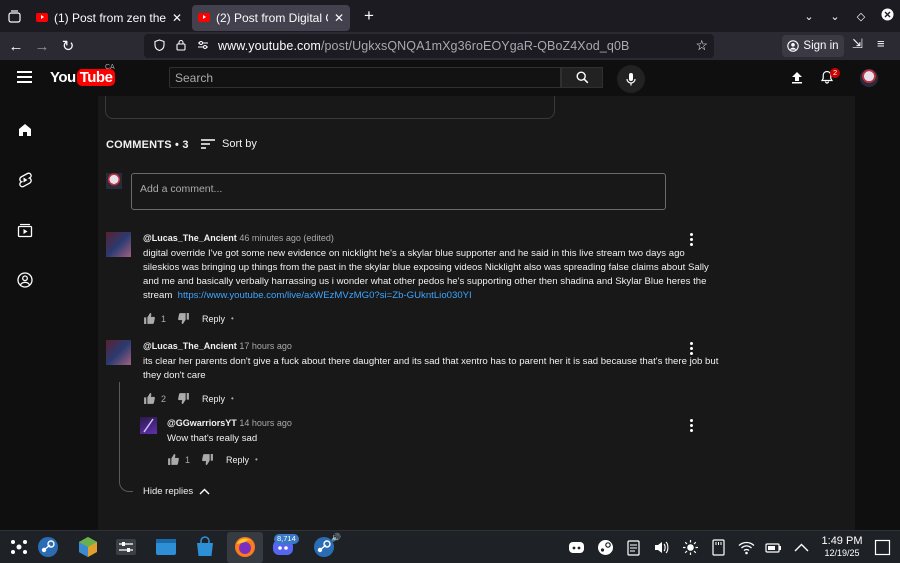 This screenshot has height=563, width=900. I want to click on new-tab-button: +, so click(369, 16).